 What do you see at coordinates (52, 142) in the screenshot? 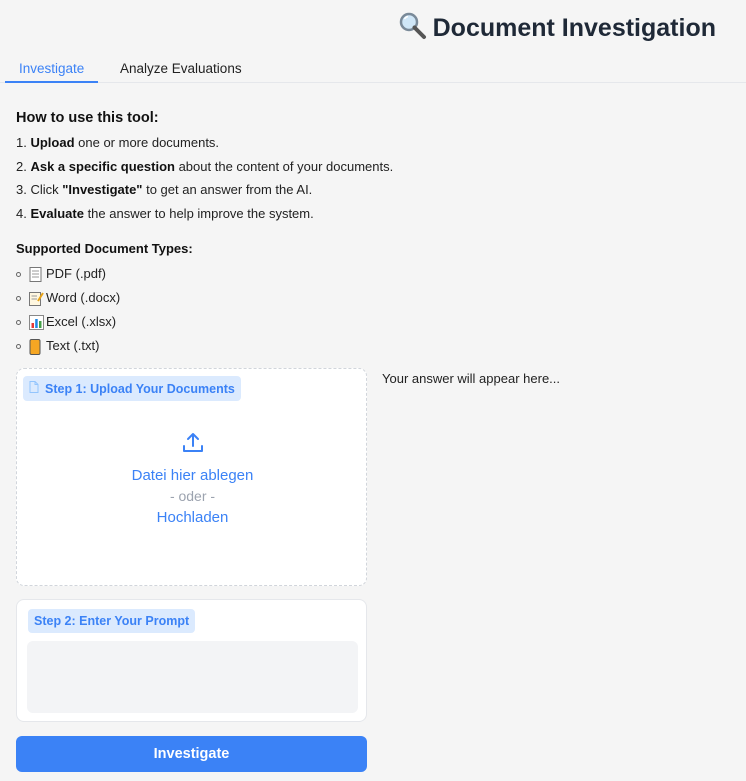
I see `step-keyword: Upload` at bounding box center [52, 142].